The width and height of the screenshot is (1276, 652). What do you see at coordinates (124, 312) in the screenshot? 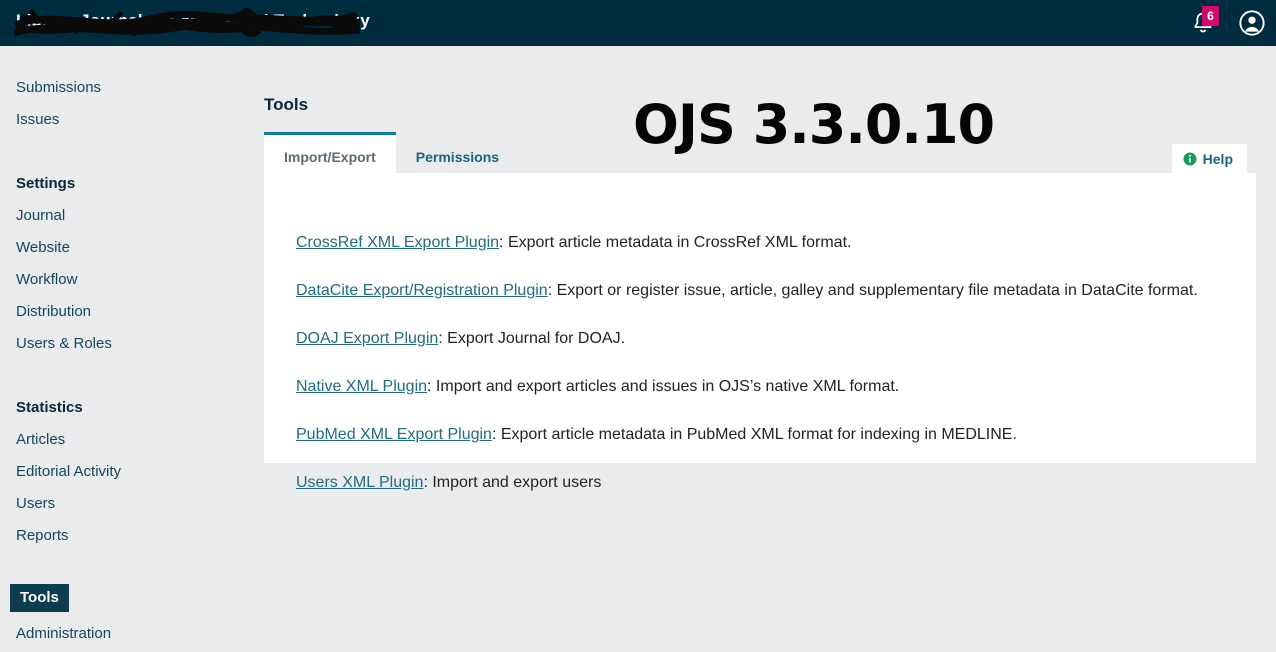
I see `sidebar-item-distribution: Distribution` at bounding box center [124, 312].